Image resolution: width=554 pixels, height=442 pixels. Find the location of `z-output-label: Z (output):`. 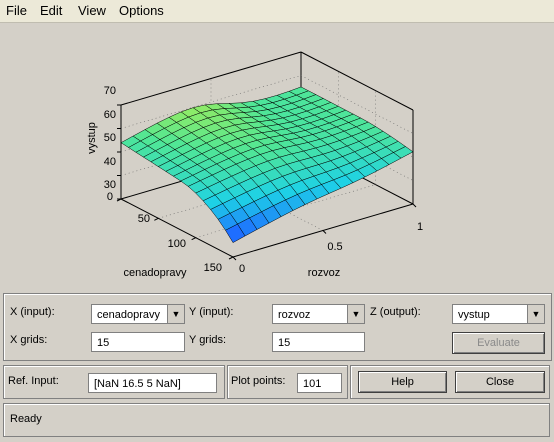

z-output-label: Z (output): is located at coordinates (395, 312).